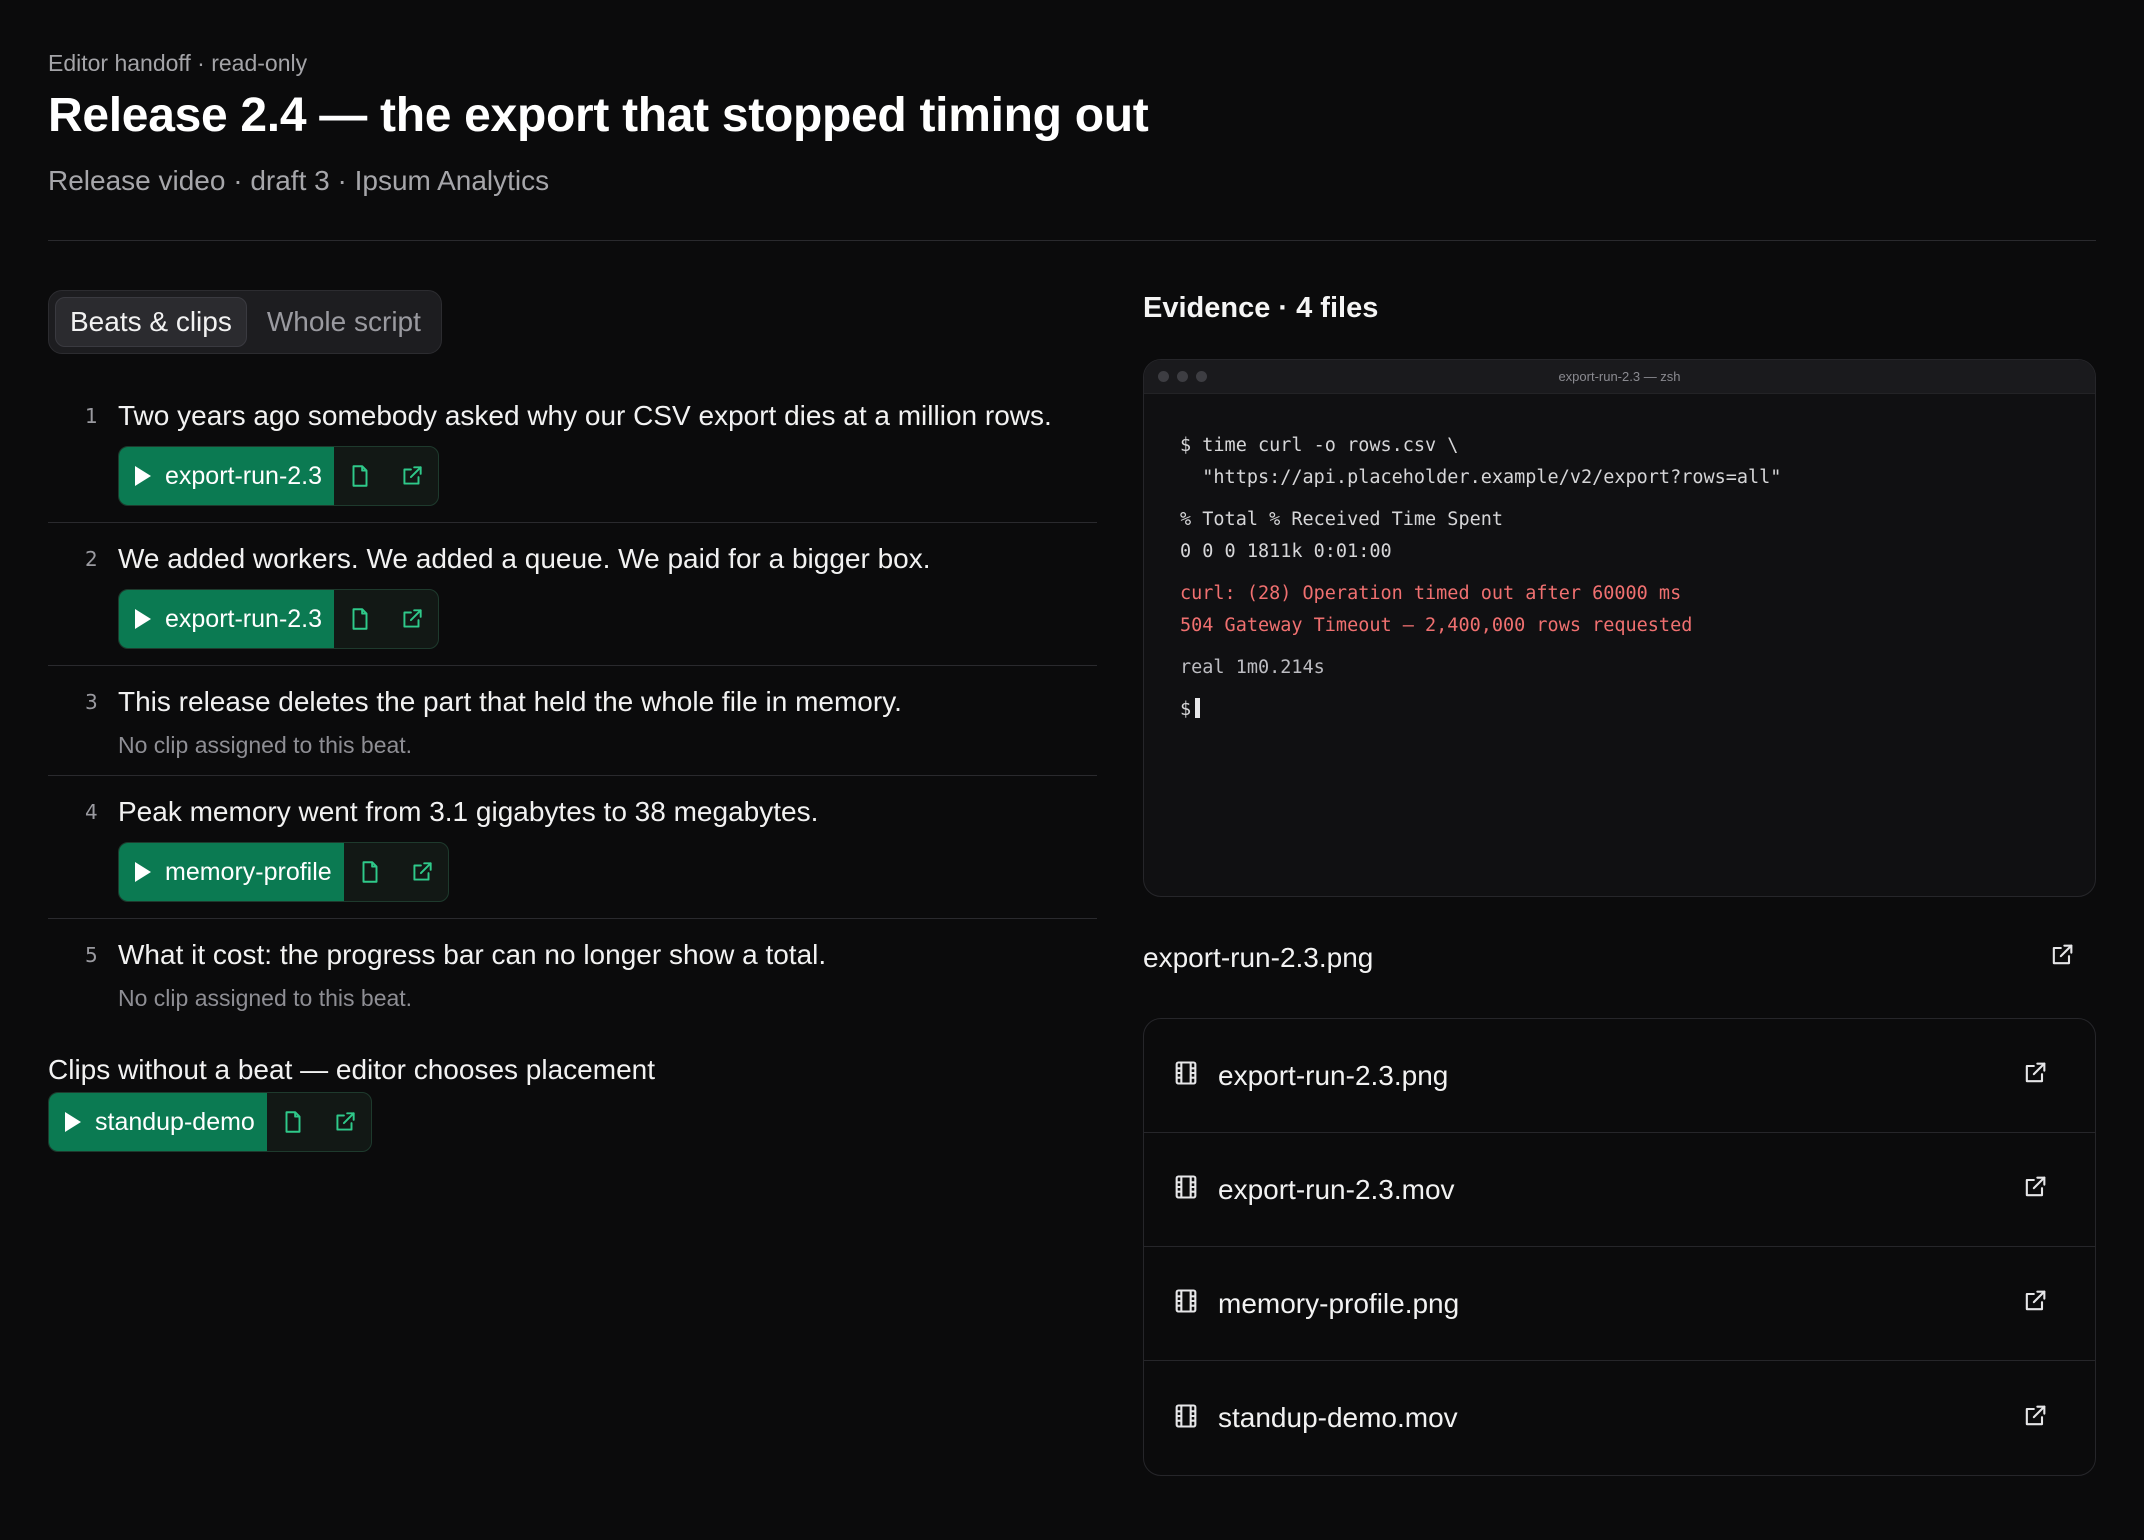 Image resolution: width=2144 pixels, height=1540 pixels. Describe the element at coordinates (1198, 708) in the screenshot. I see `terminal-cursor` at that location.